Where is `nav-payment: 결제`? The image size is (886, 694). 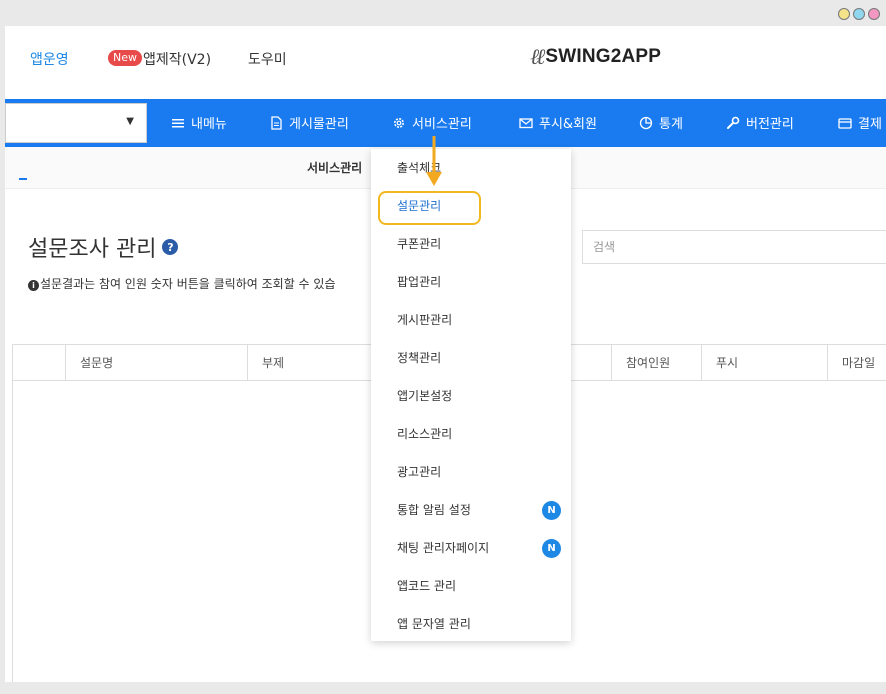 nav-payment: 결제 is located at coordinates (860, 122).